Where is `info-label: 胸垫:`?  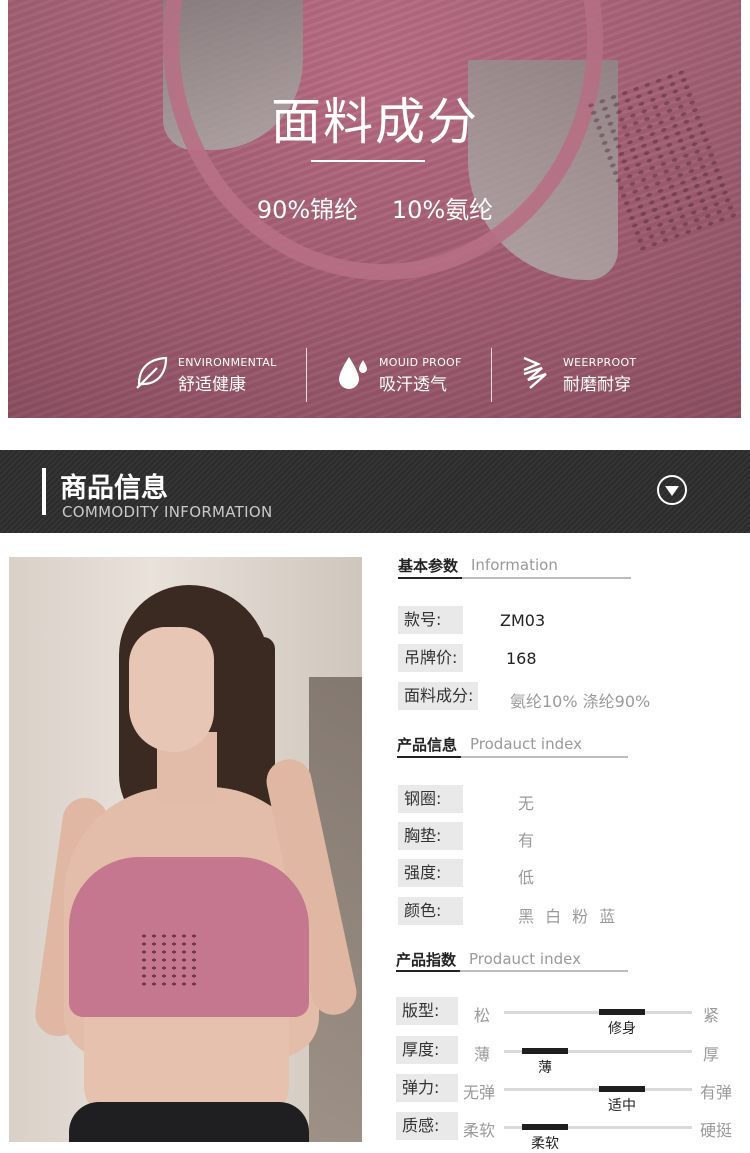
info-label: 胸垫: is located at coordinates (430, 836).